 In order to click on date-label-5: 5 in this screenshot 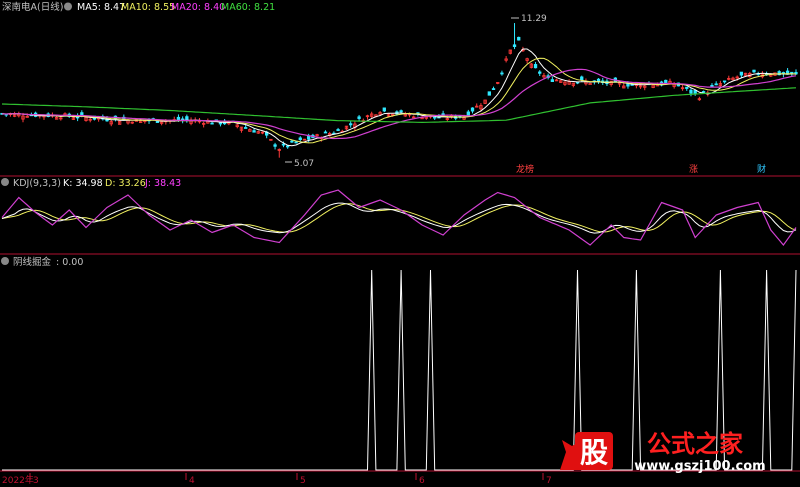, I will do `click(303, 481)`.